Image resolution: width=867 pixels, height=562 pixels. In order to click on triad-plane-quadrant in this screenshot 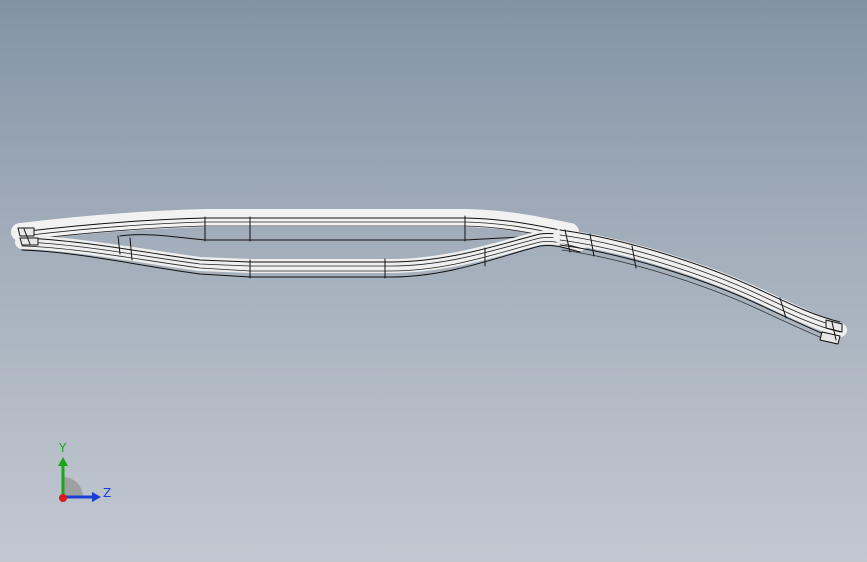, I will do `click(73, 487)`.